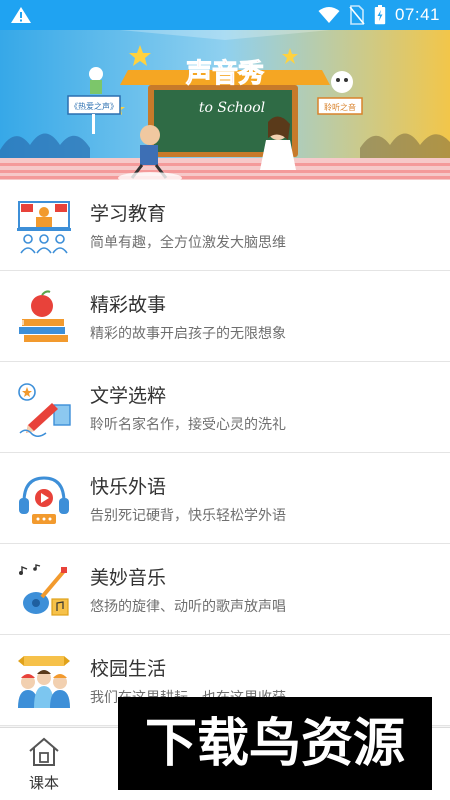 Image resolution: width=450 pixels, height=800 pixels. What do you see at coordinates (94, 106) in the screenshot?
I see `left-sign-text: 《热爱之声》` at bounding box center [94, 106].